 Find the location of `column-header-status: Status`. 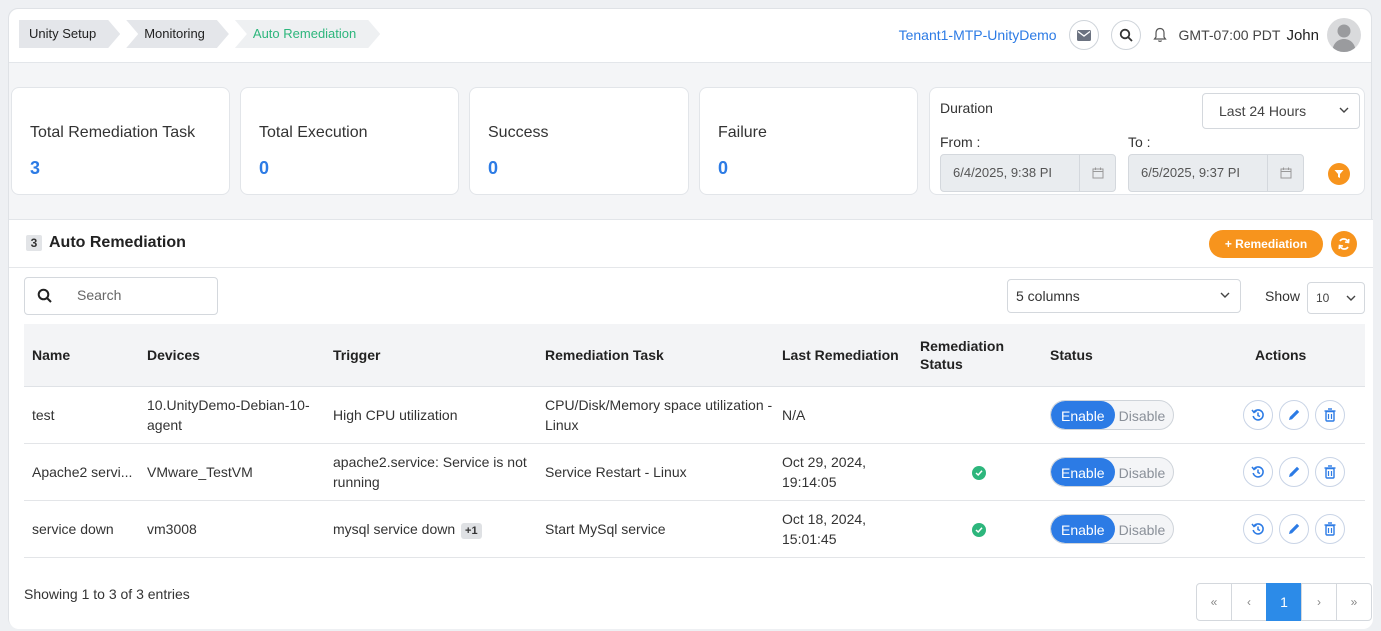

column-header-status: Status is located at coordinates (1134, 355).